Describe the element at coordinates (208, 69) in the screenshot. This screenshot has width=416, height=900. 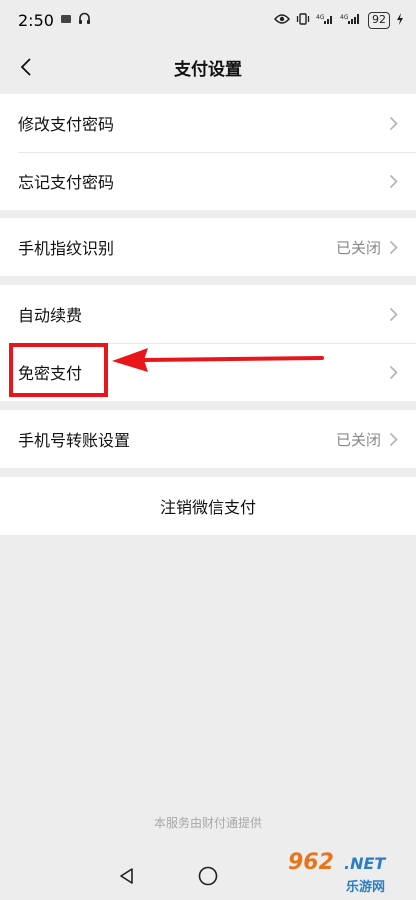
I see `page-title: 支付设置` at that location.